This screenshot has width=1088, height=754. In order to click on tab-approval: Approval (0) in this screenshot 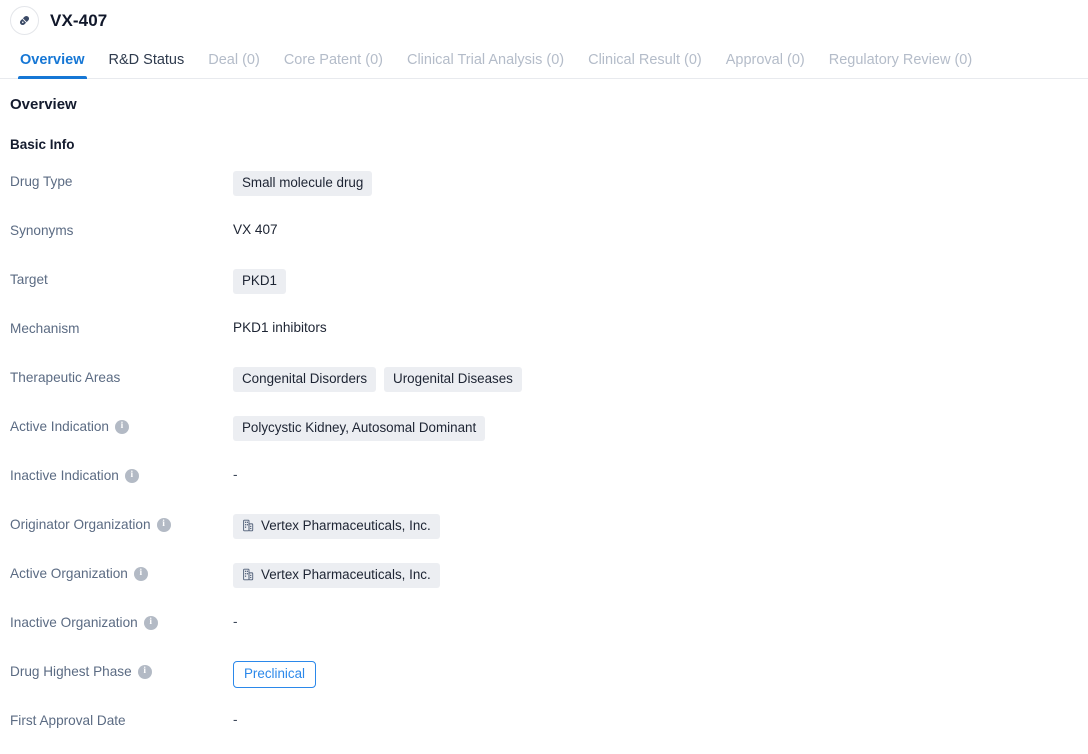, I will do `click(765, 59)`.